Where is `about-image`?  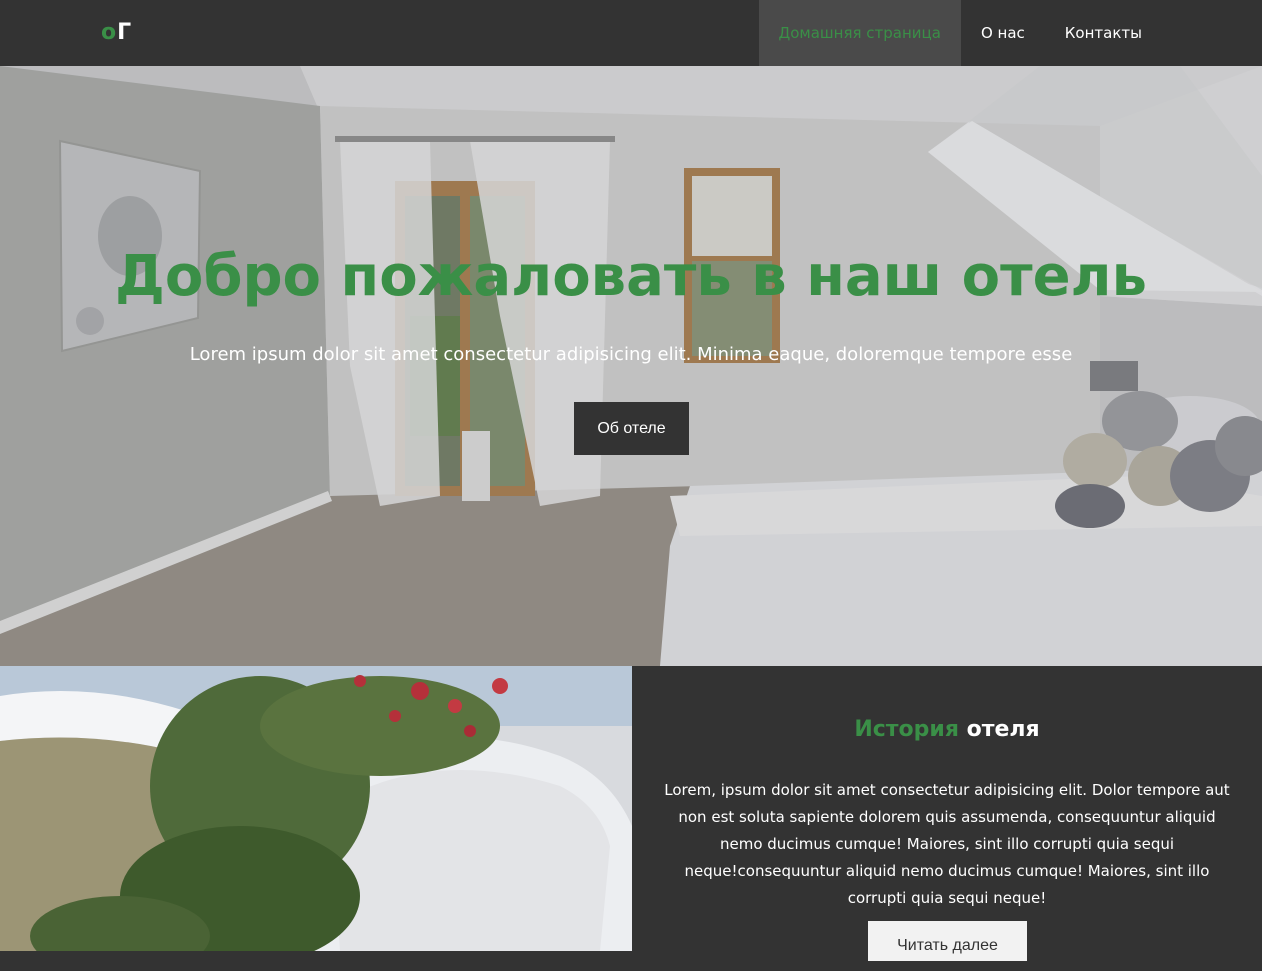
about-image is located at coordinates (316, 808).